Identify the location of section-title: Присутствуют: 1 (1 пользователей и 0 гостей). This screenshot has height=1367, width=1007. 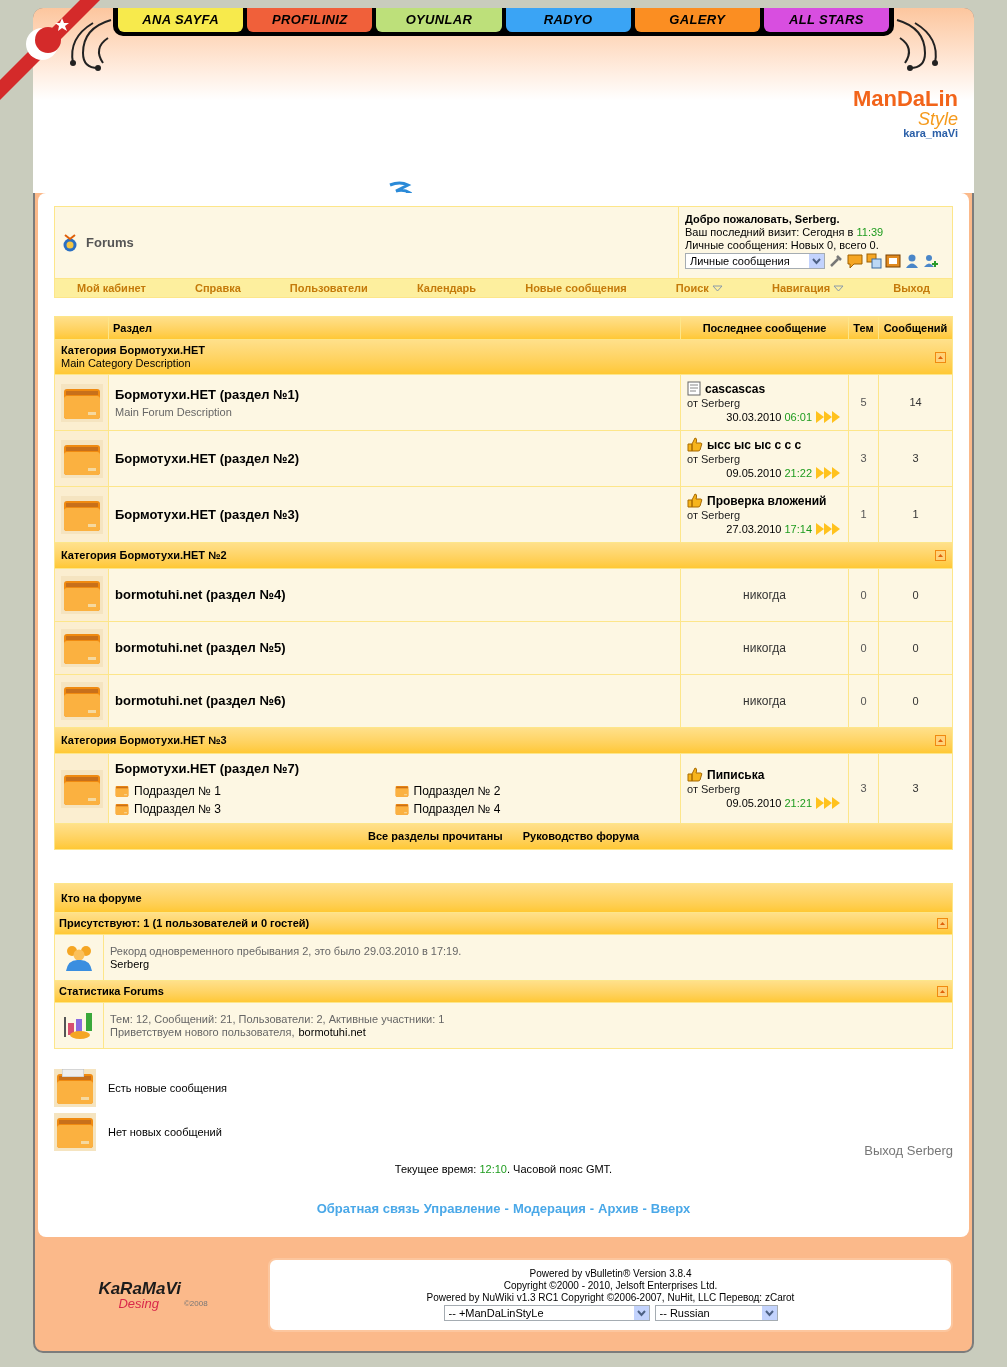
(184, 924).